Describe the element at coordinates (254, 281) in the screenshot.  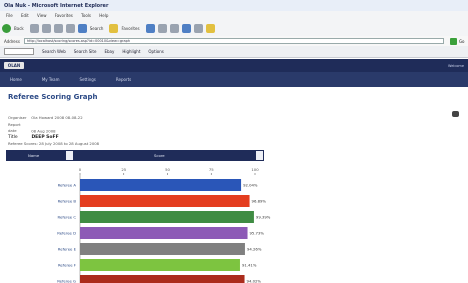
I see `bar-value-label: 94.02%` at that location.